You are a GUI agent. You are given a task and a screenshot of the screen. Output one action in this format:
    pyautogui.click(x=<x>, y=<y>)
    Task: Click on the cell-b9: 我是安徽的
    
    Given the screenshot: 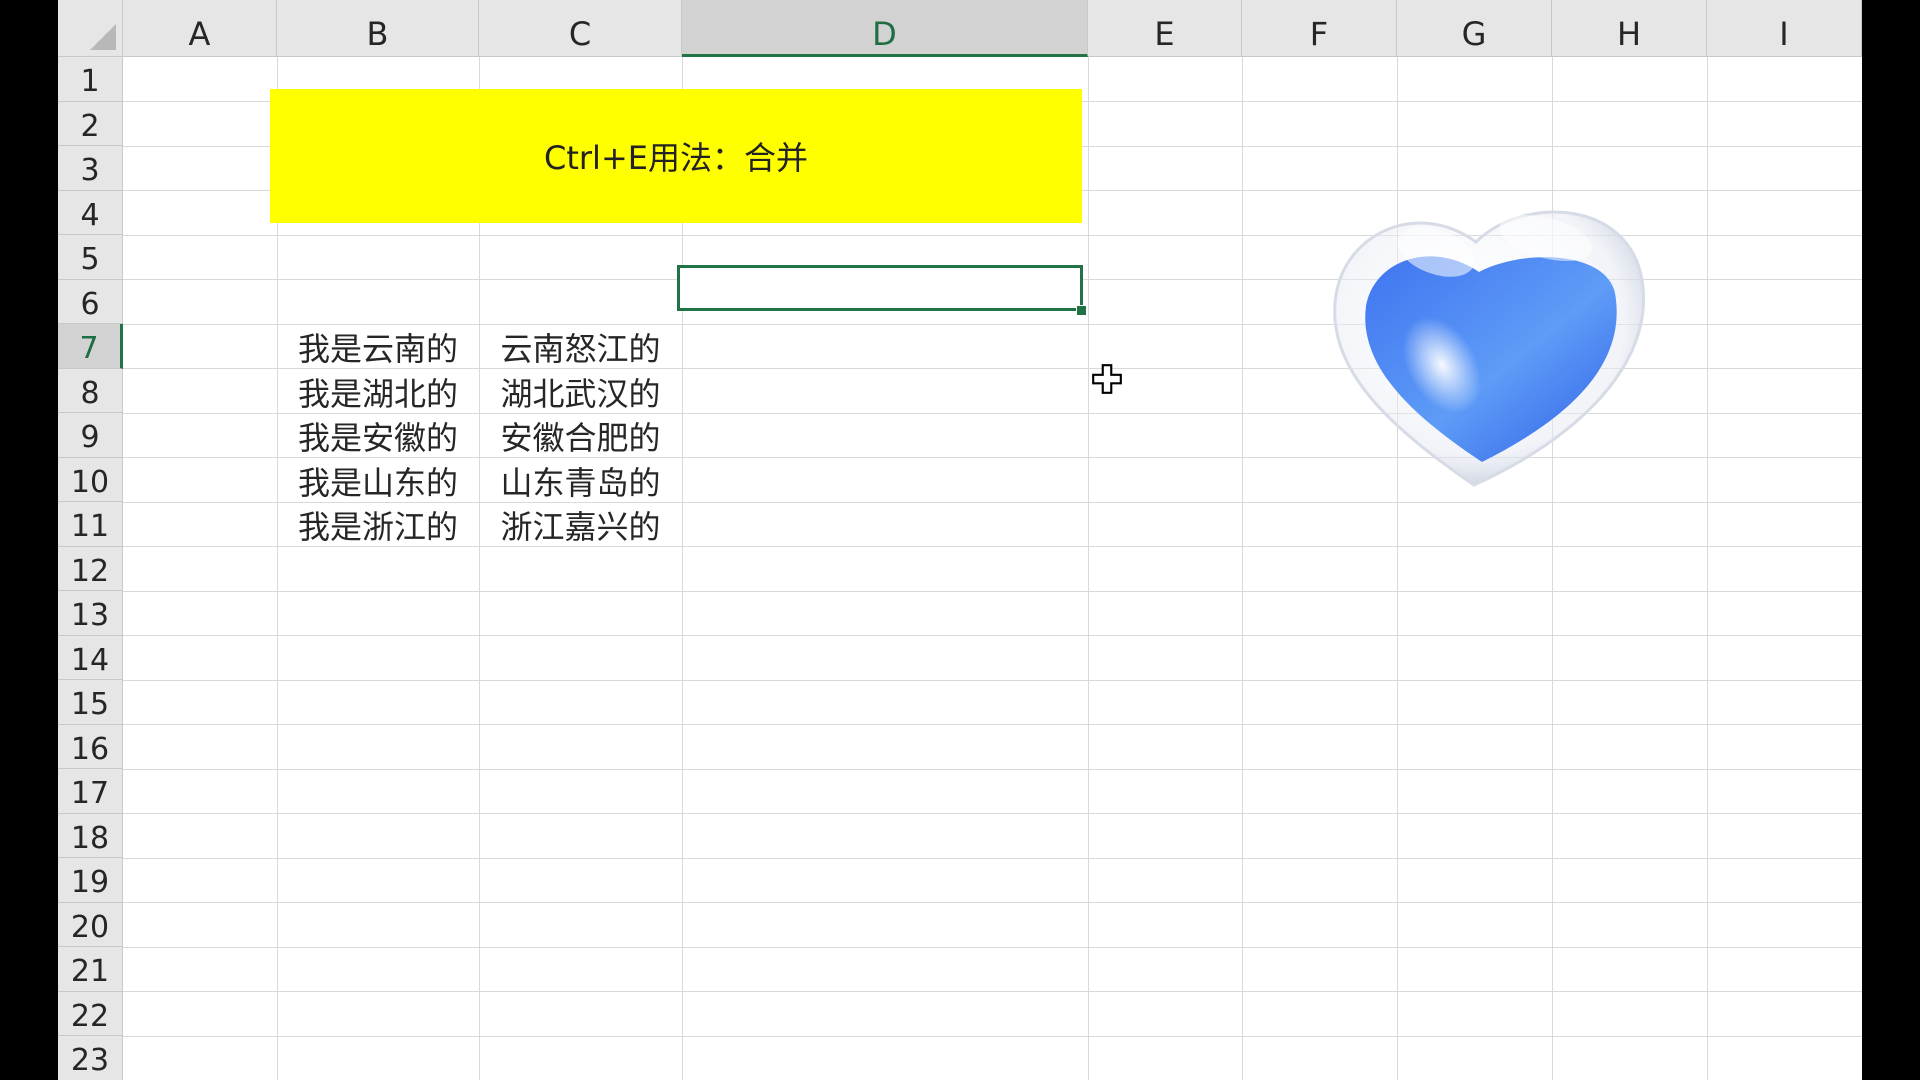 What is the action you would take?
    pyautogui.click(x=378, y=435)
    